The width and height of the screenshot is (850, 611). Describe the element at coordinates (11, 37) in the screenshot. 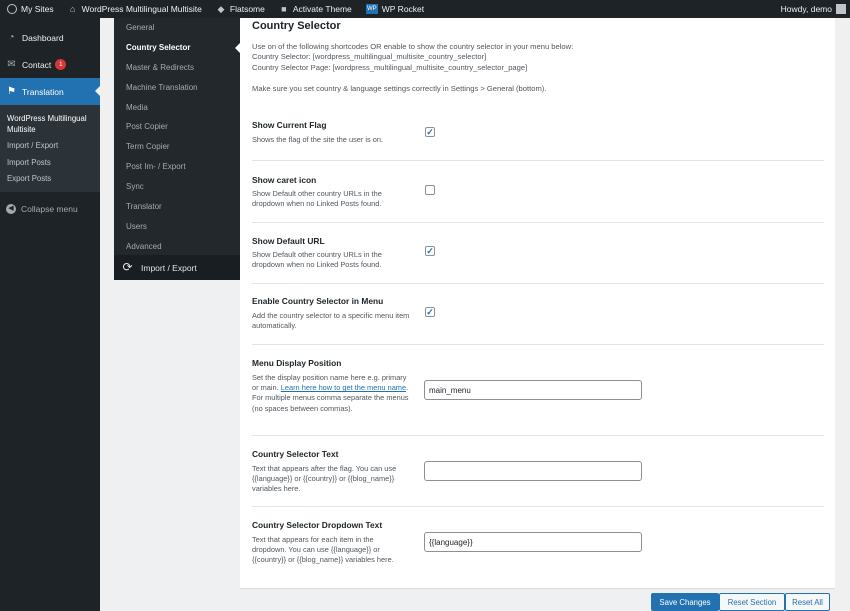

I see `dashboard-icon: ◔` at that location.